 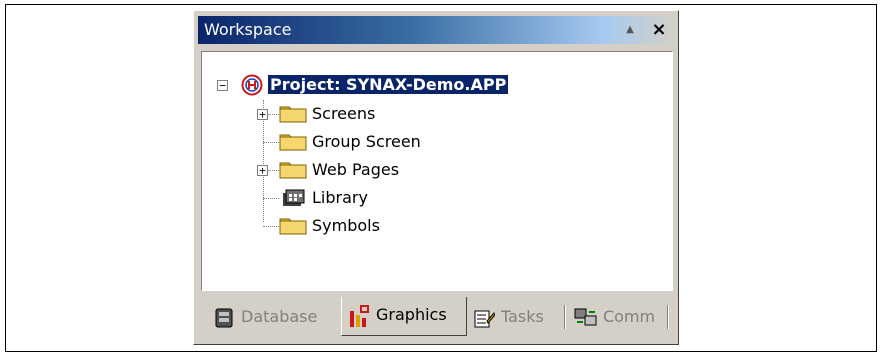 I want to click on workspace-tabs: Database Graphics Tasks Comm, so click(x=437, y=317).